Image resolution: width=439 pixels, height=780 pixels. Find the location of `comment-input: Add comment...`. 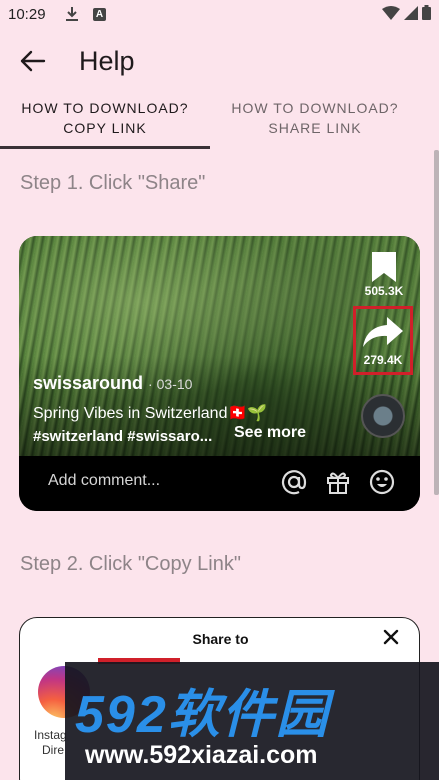

comment-input: Add comment... is located at coordinates (104, 480).